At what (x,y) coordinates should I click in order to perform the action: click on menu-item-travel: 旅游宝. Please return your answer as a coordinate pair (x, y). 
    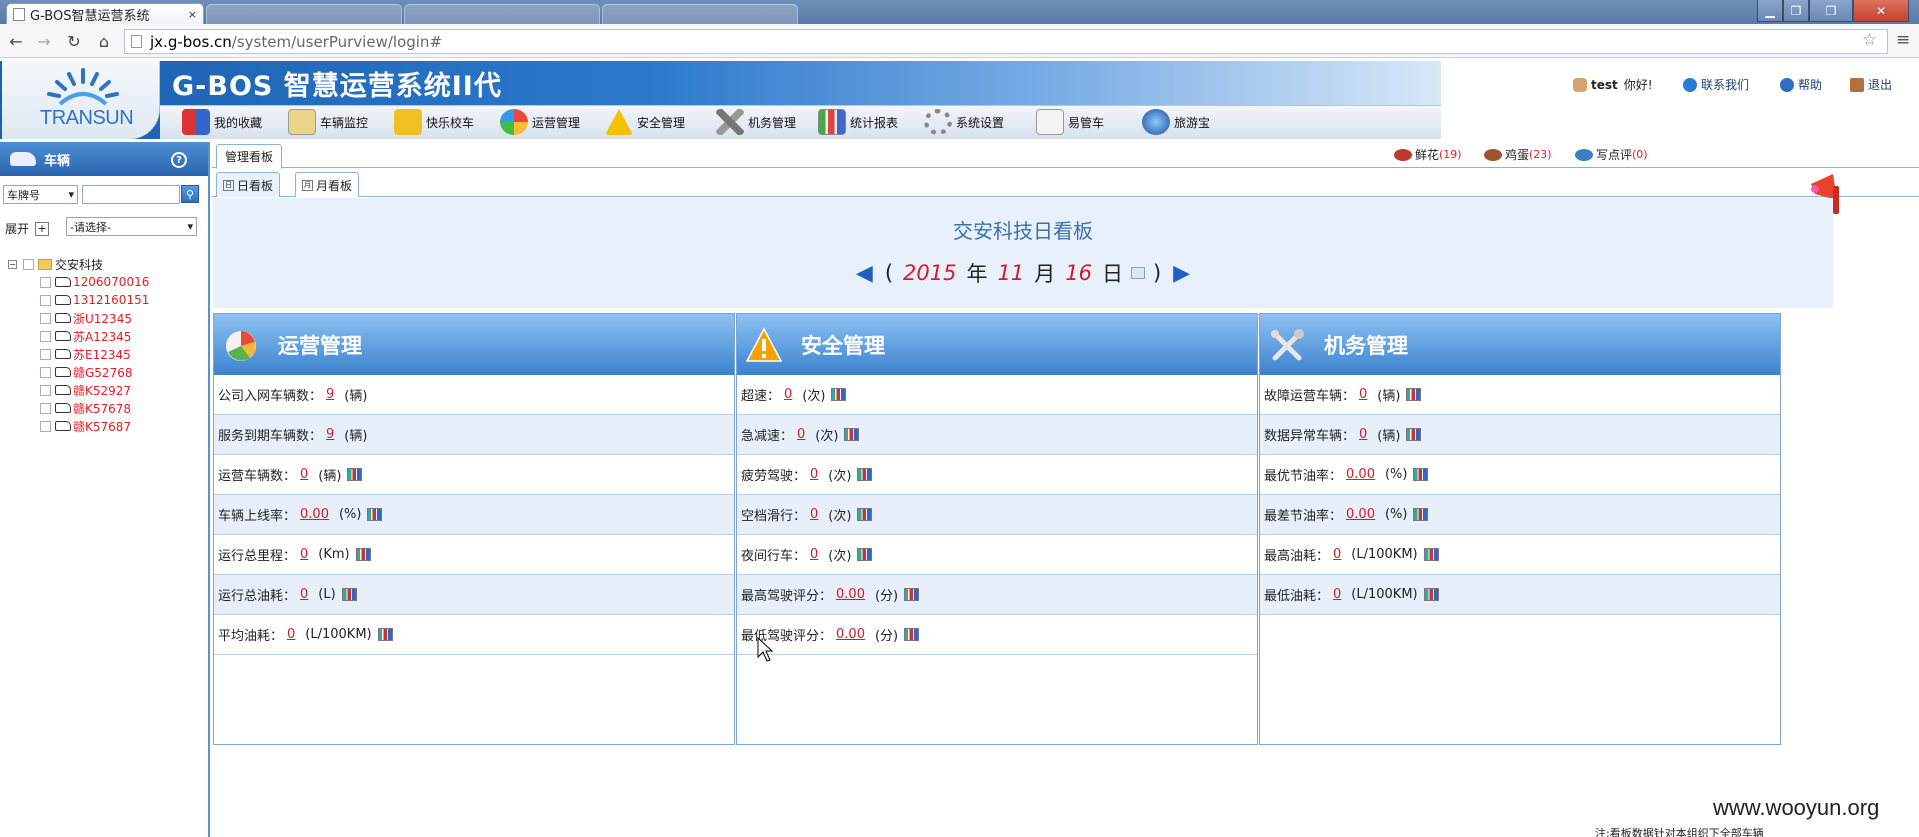
    Looking at the image, I should click on (1176, 122).